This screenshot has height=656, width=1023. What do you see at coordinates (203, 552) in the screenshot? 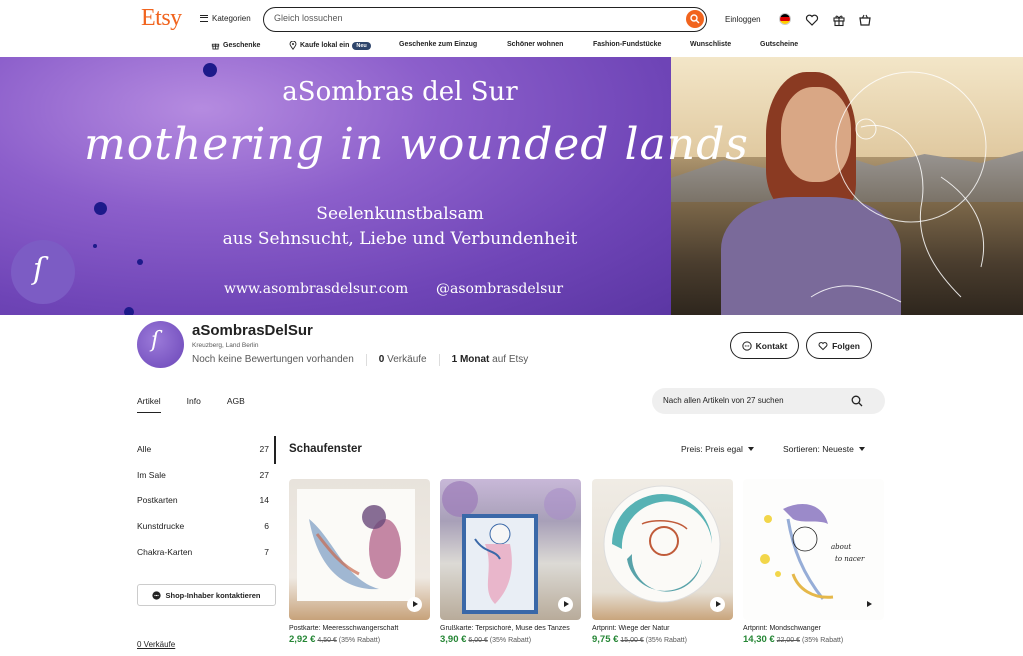
I see `sidebar-item-chakra-cards: Chakra-Karten 7` at bounding box center [203, 552].